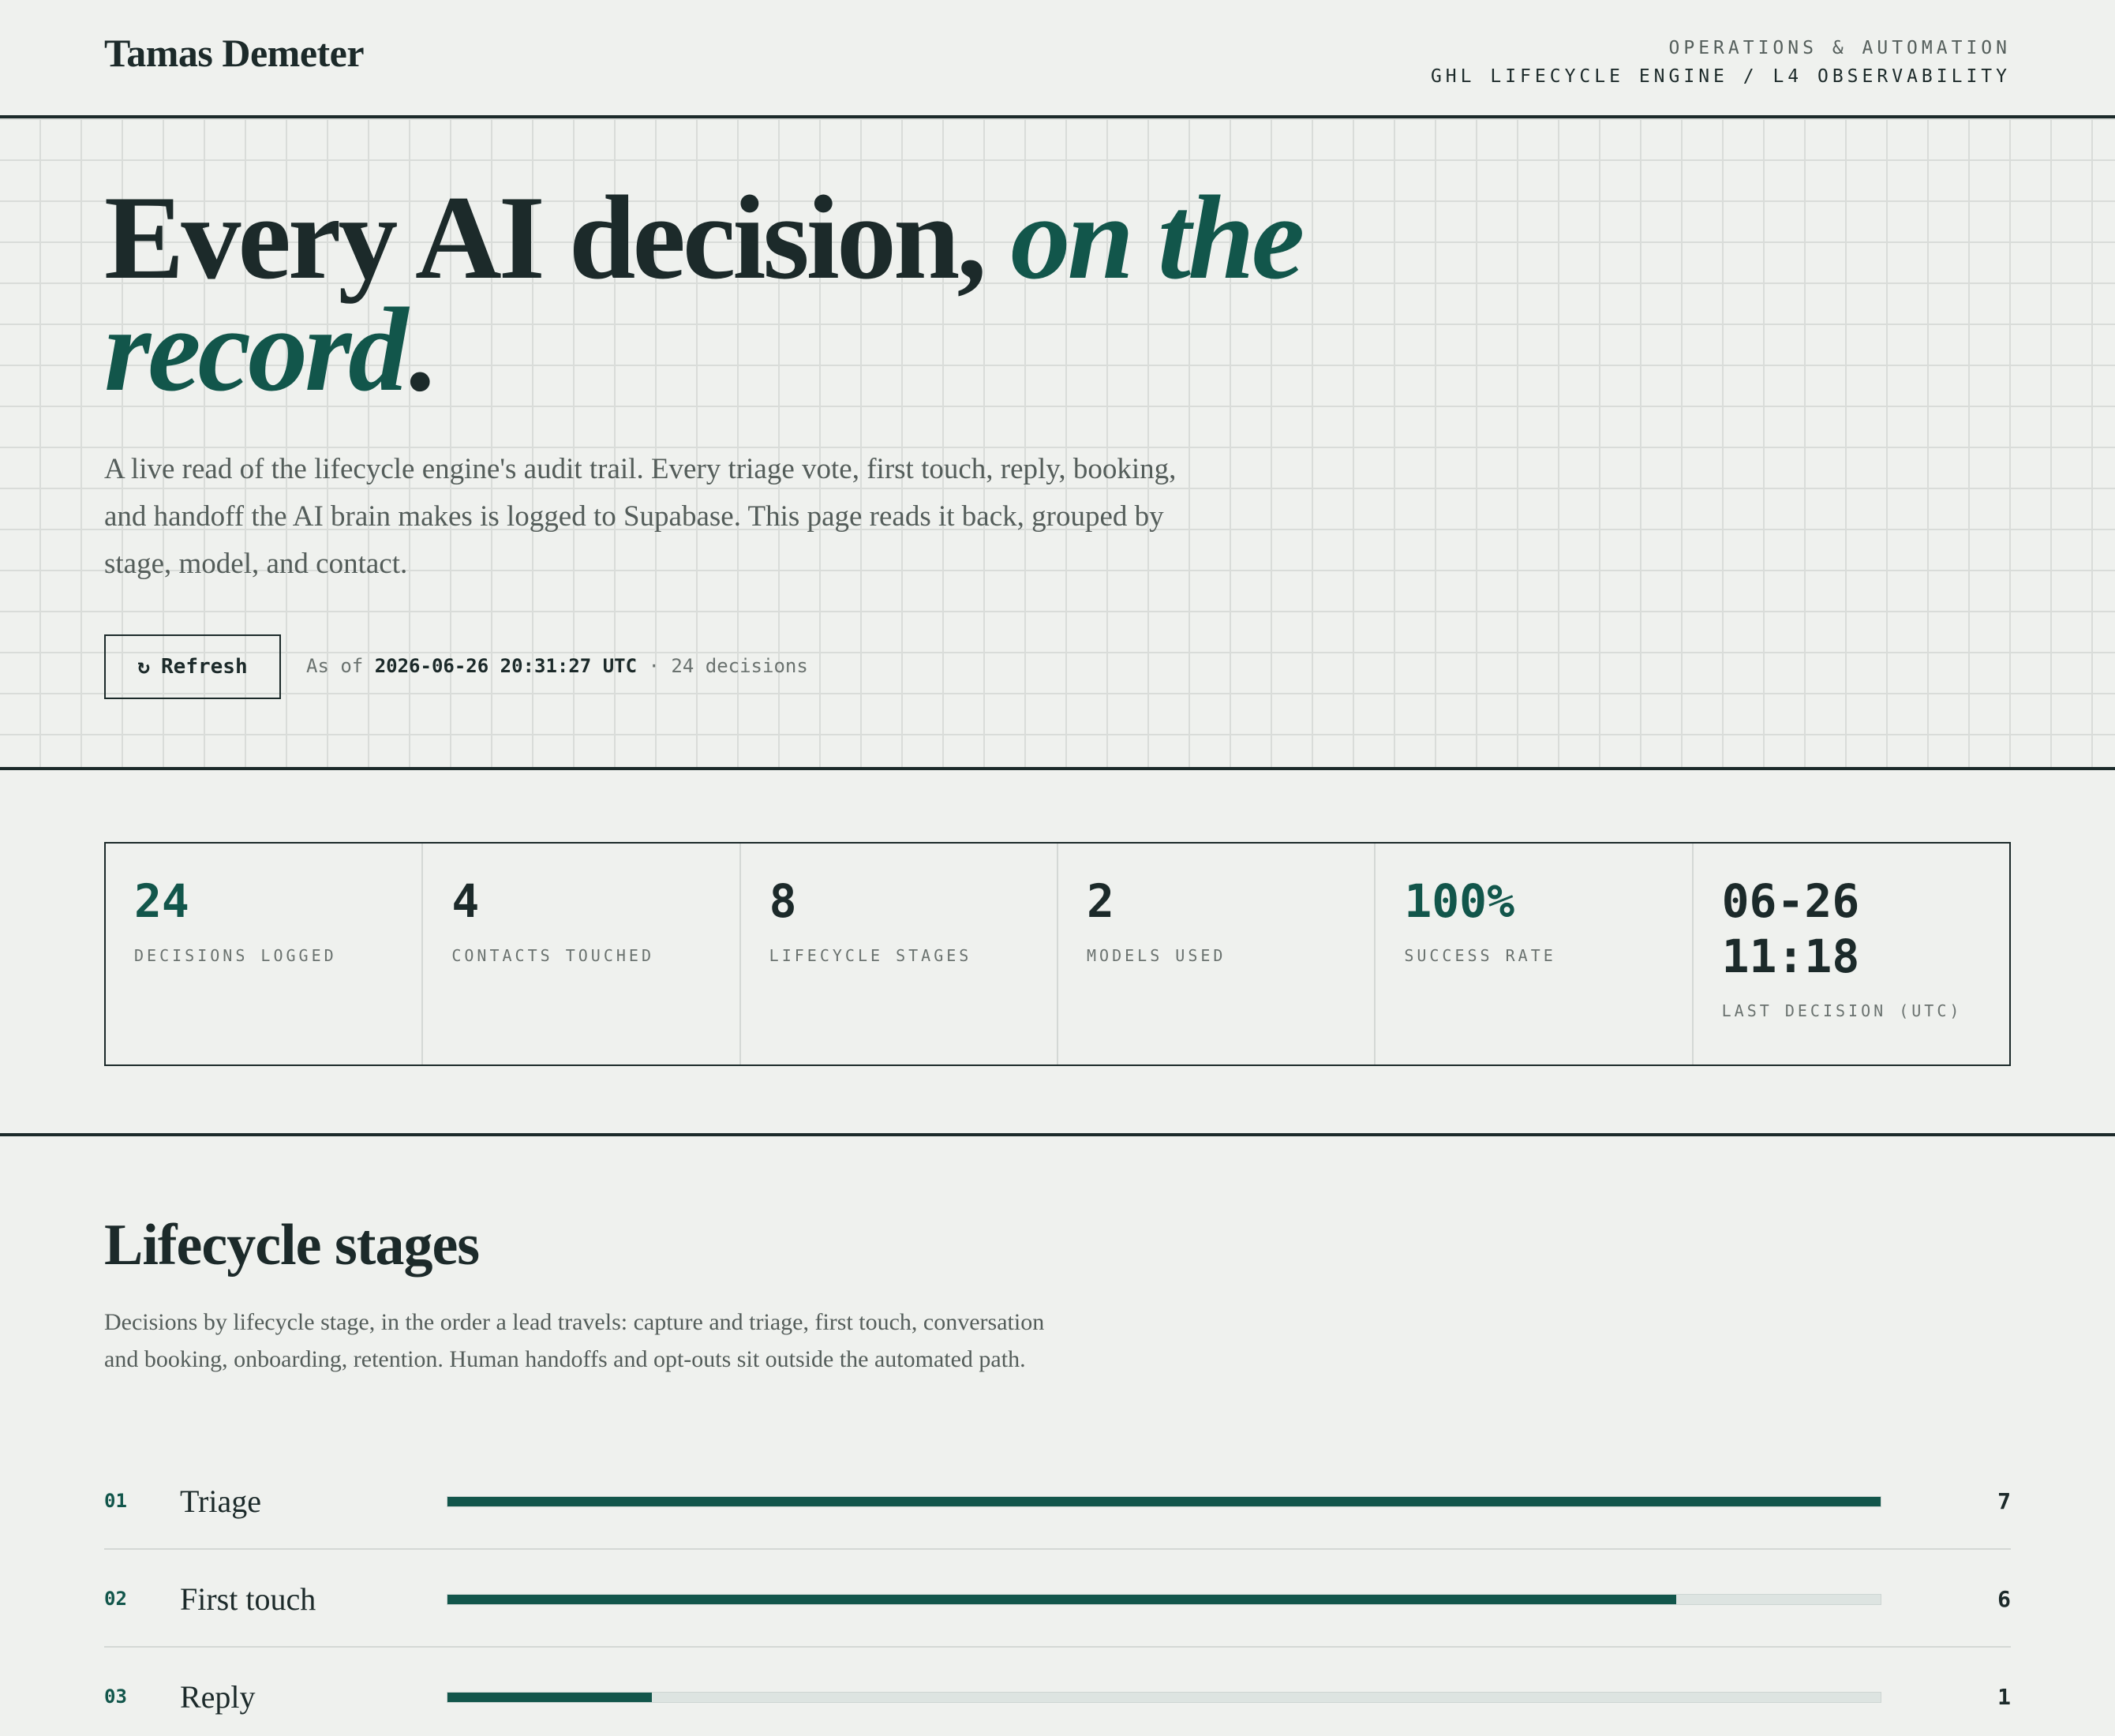 The image size is (2115, 1736). I want to click on stat-contacts-touched: 4 CONTACTS TOUCHED, so click(582, 954).